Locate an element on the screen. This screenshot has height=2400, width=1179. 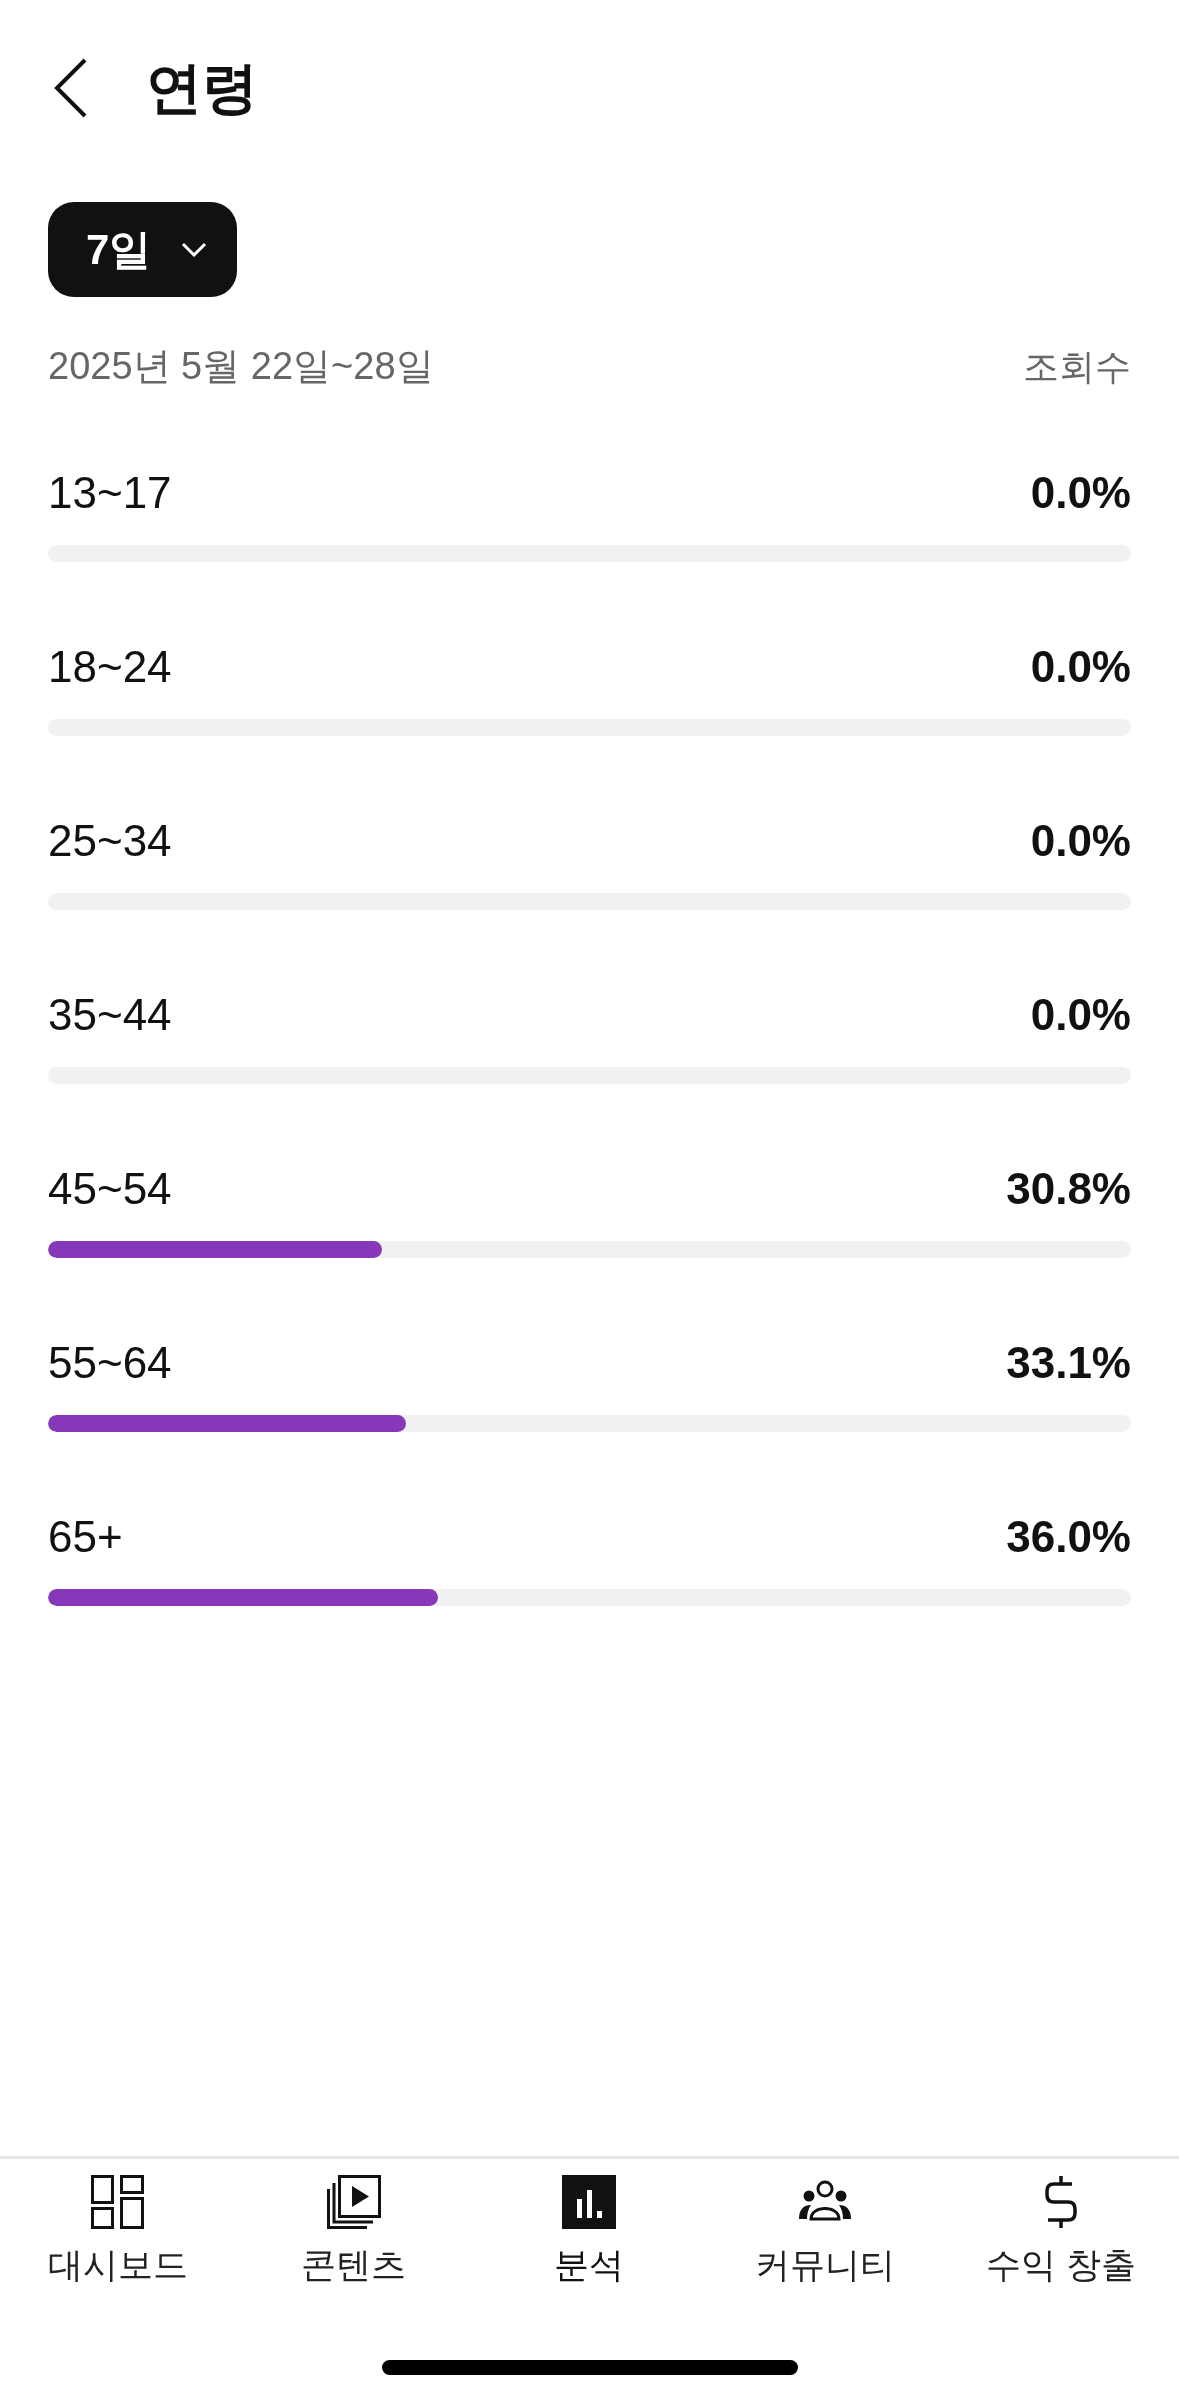
back-icon is located at coordinates (71, 88).